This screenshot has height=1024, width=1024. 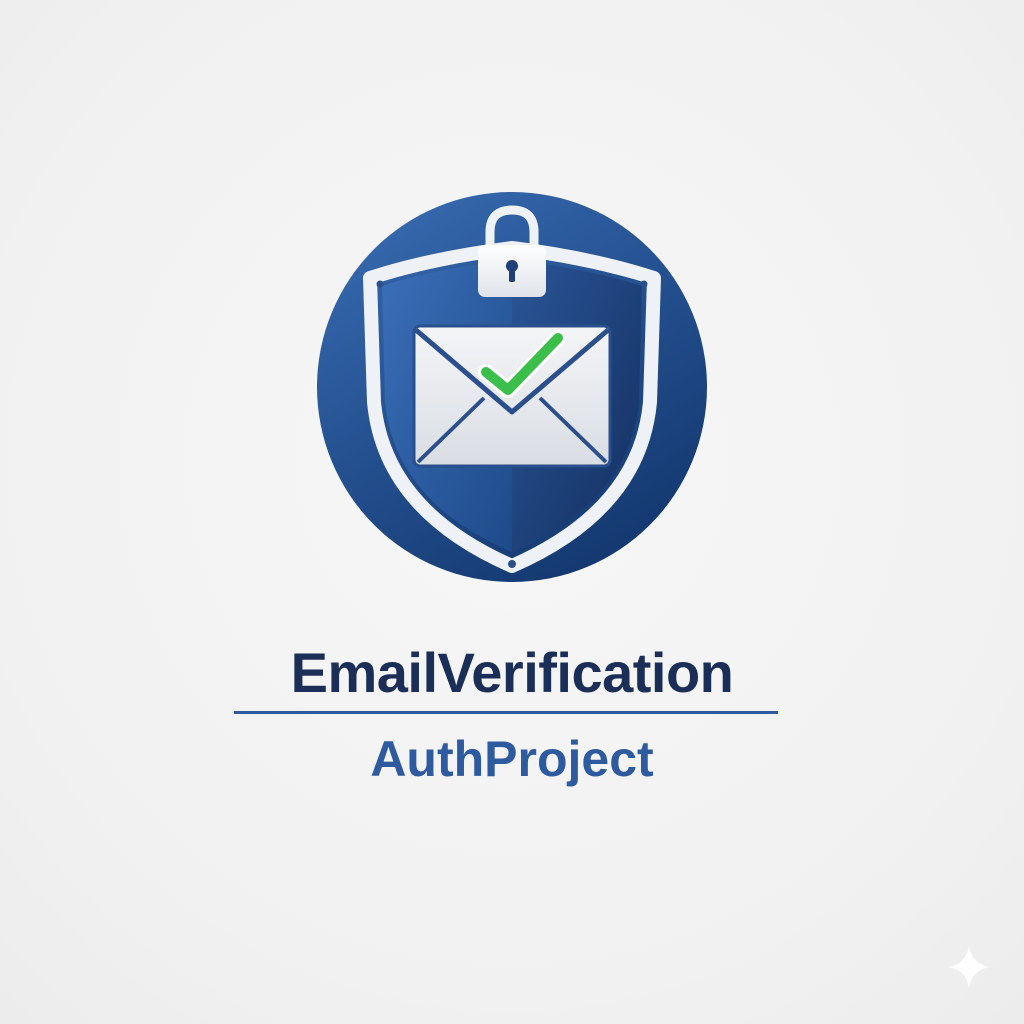 I want to click on logo-subtitle: AuthProject, so click(x=512, y=759).